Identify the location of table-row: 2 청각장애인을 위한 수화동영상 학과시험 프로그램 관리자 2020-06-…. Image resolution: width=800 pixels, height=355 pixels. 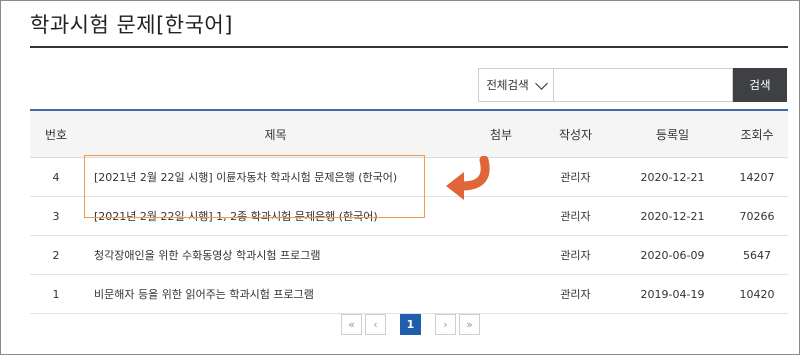
(409, 255).